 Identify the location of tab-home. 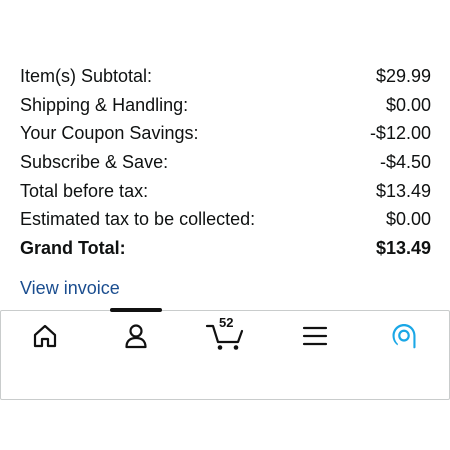
(45, 336).